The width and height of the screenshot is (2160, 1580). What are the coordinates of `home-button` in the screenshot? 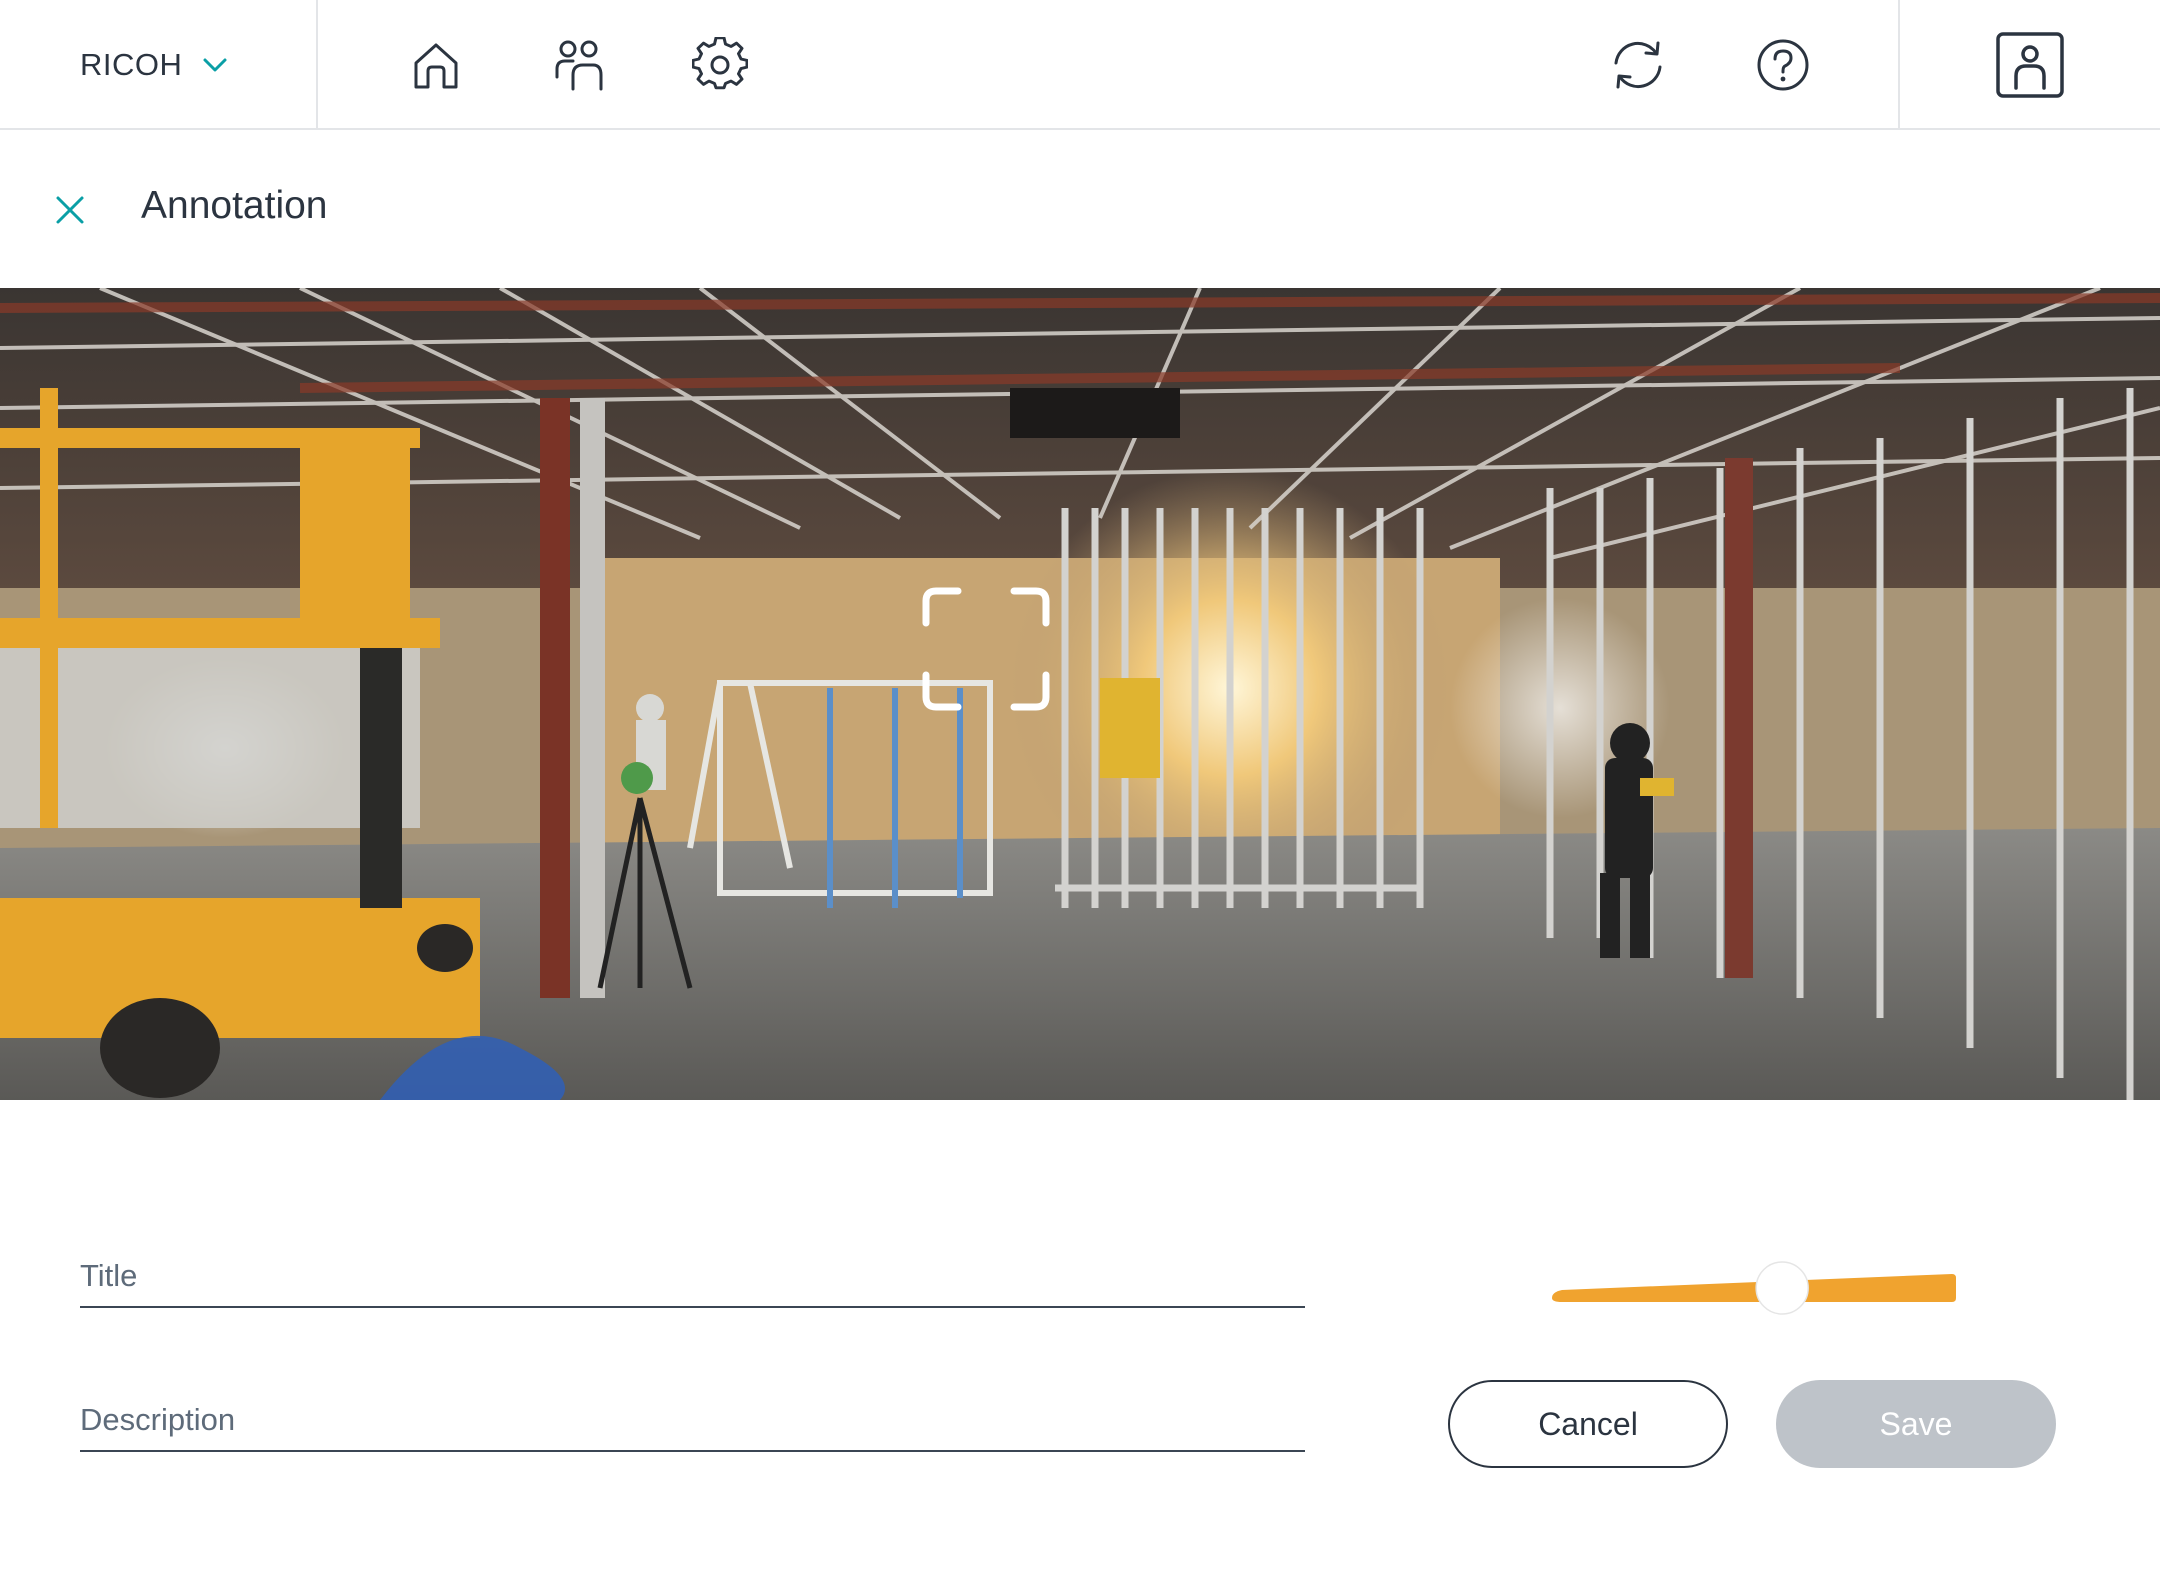 It's located at (436, 65).